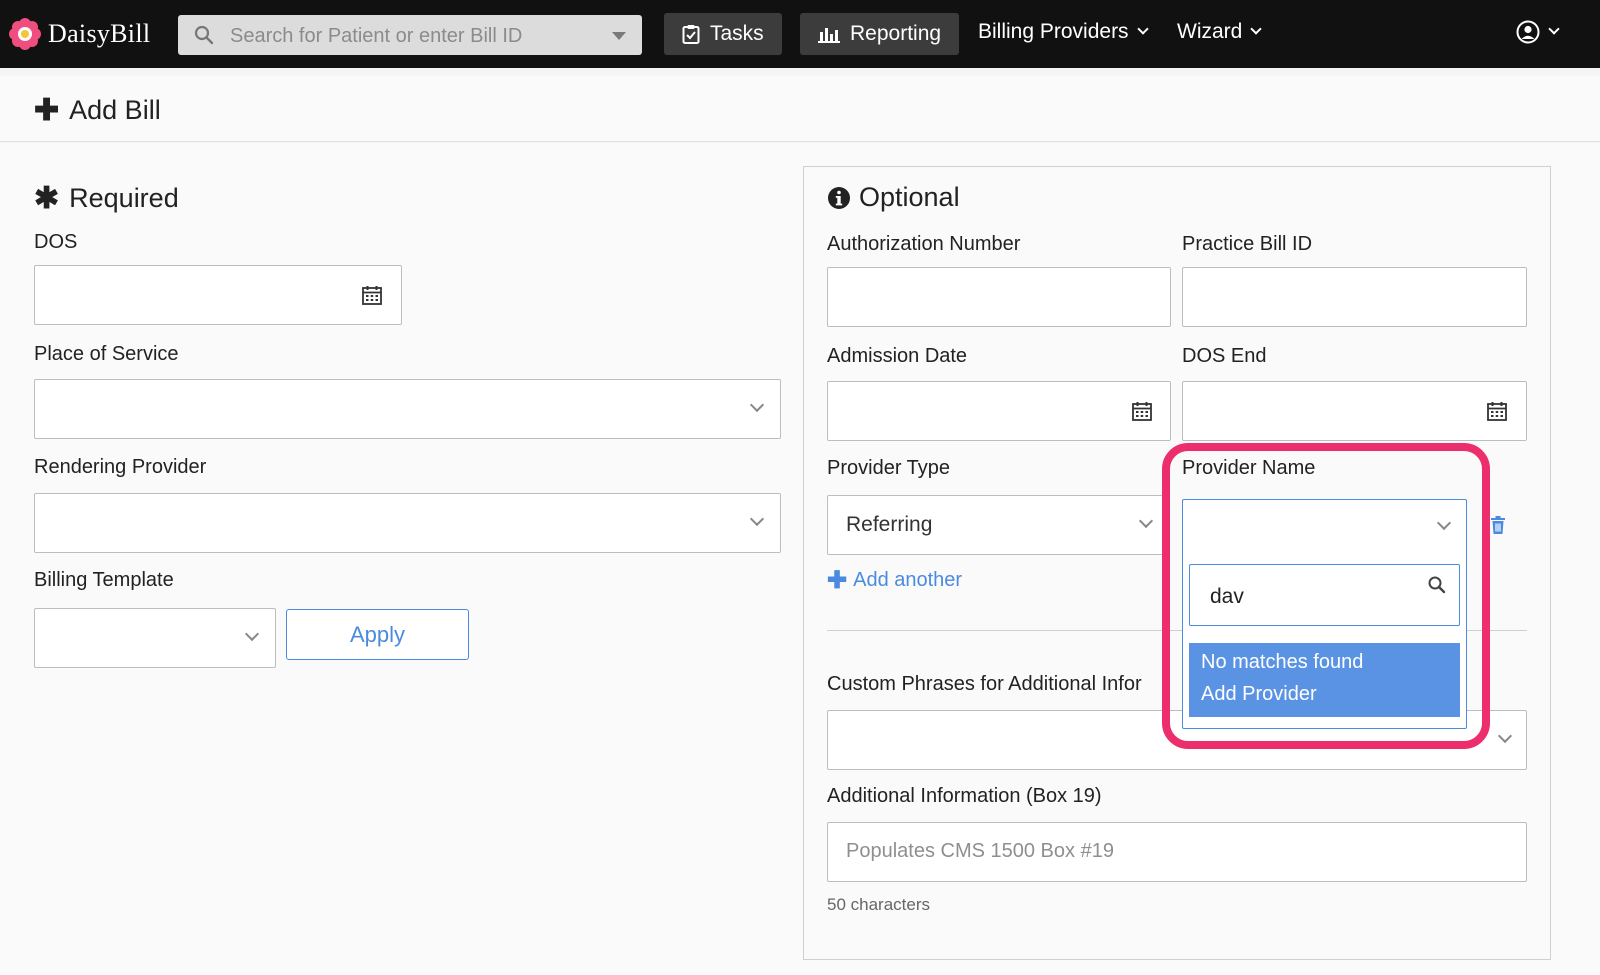 This screenshot has height=975, width=1600. I want to click on reporting-label: Reporting, so click(896, 33).